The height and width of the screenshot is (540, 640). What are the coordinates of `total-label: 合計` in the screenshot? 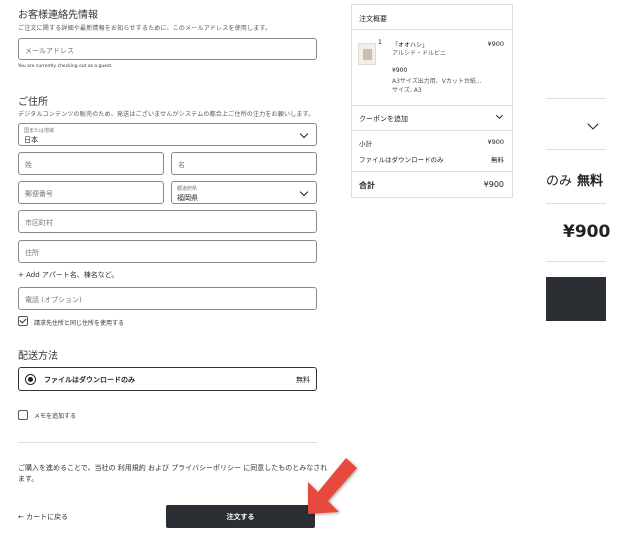 It's located at (367, 185).